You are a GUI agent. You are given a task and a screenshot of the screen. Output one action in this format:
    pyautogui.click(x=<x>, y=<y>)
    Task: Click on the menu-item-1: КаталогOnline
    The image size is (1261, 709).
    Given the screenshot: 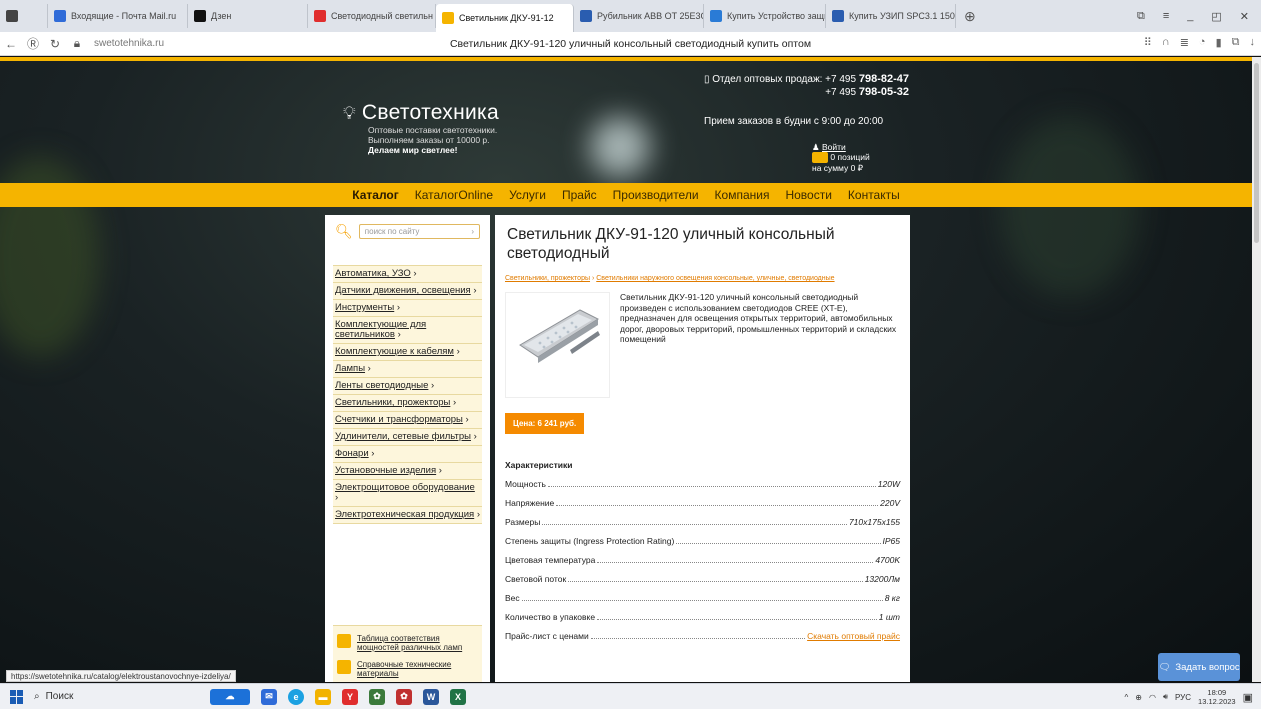 What is the action you would take?
    pyautogui.click(x=454, y=195)
    